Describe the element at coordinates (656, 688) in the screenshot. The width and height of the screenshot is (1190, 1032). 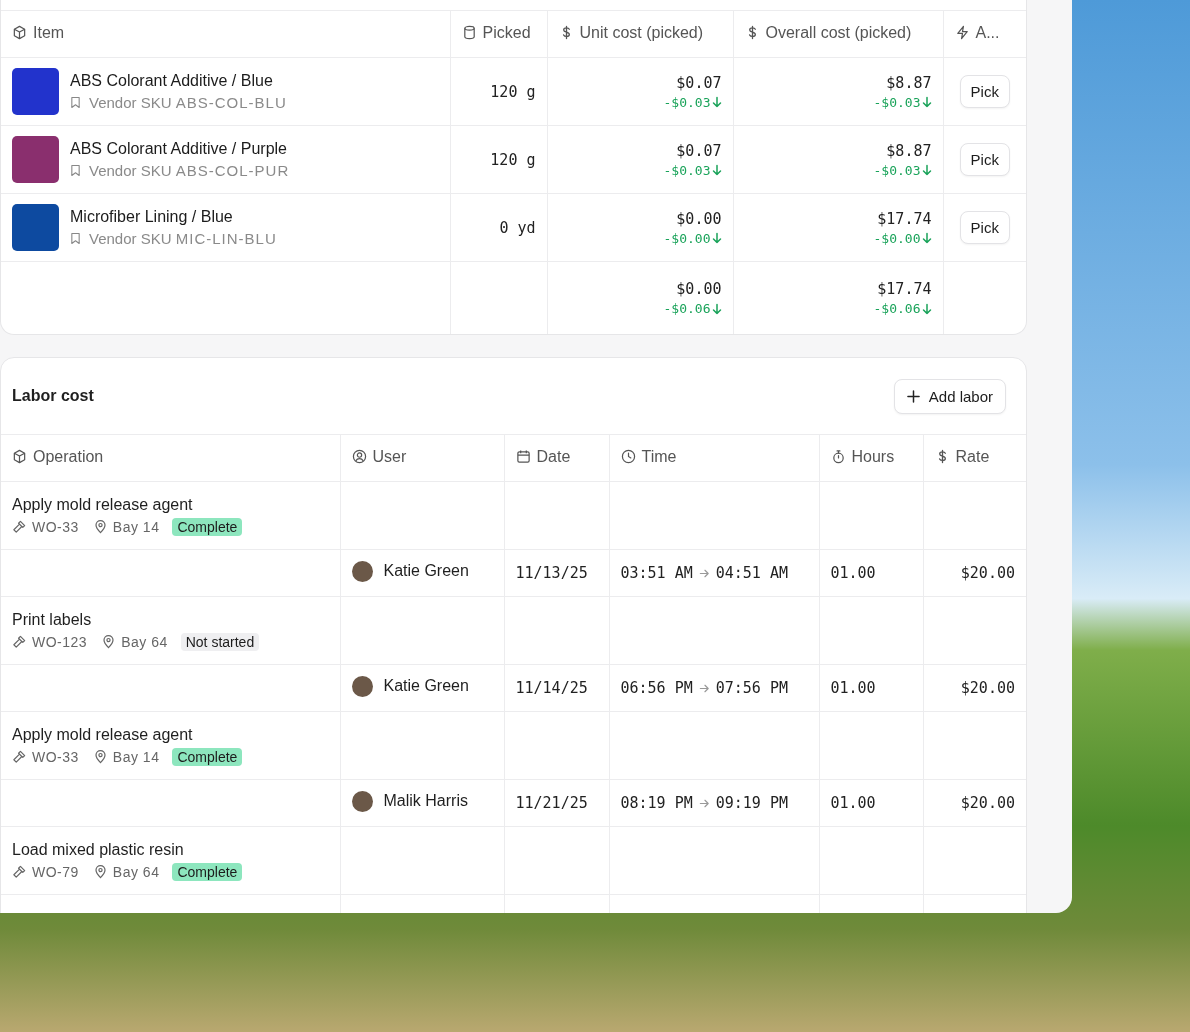
I see `start-time: 06:56 PM` at that location.